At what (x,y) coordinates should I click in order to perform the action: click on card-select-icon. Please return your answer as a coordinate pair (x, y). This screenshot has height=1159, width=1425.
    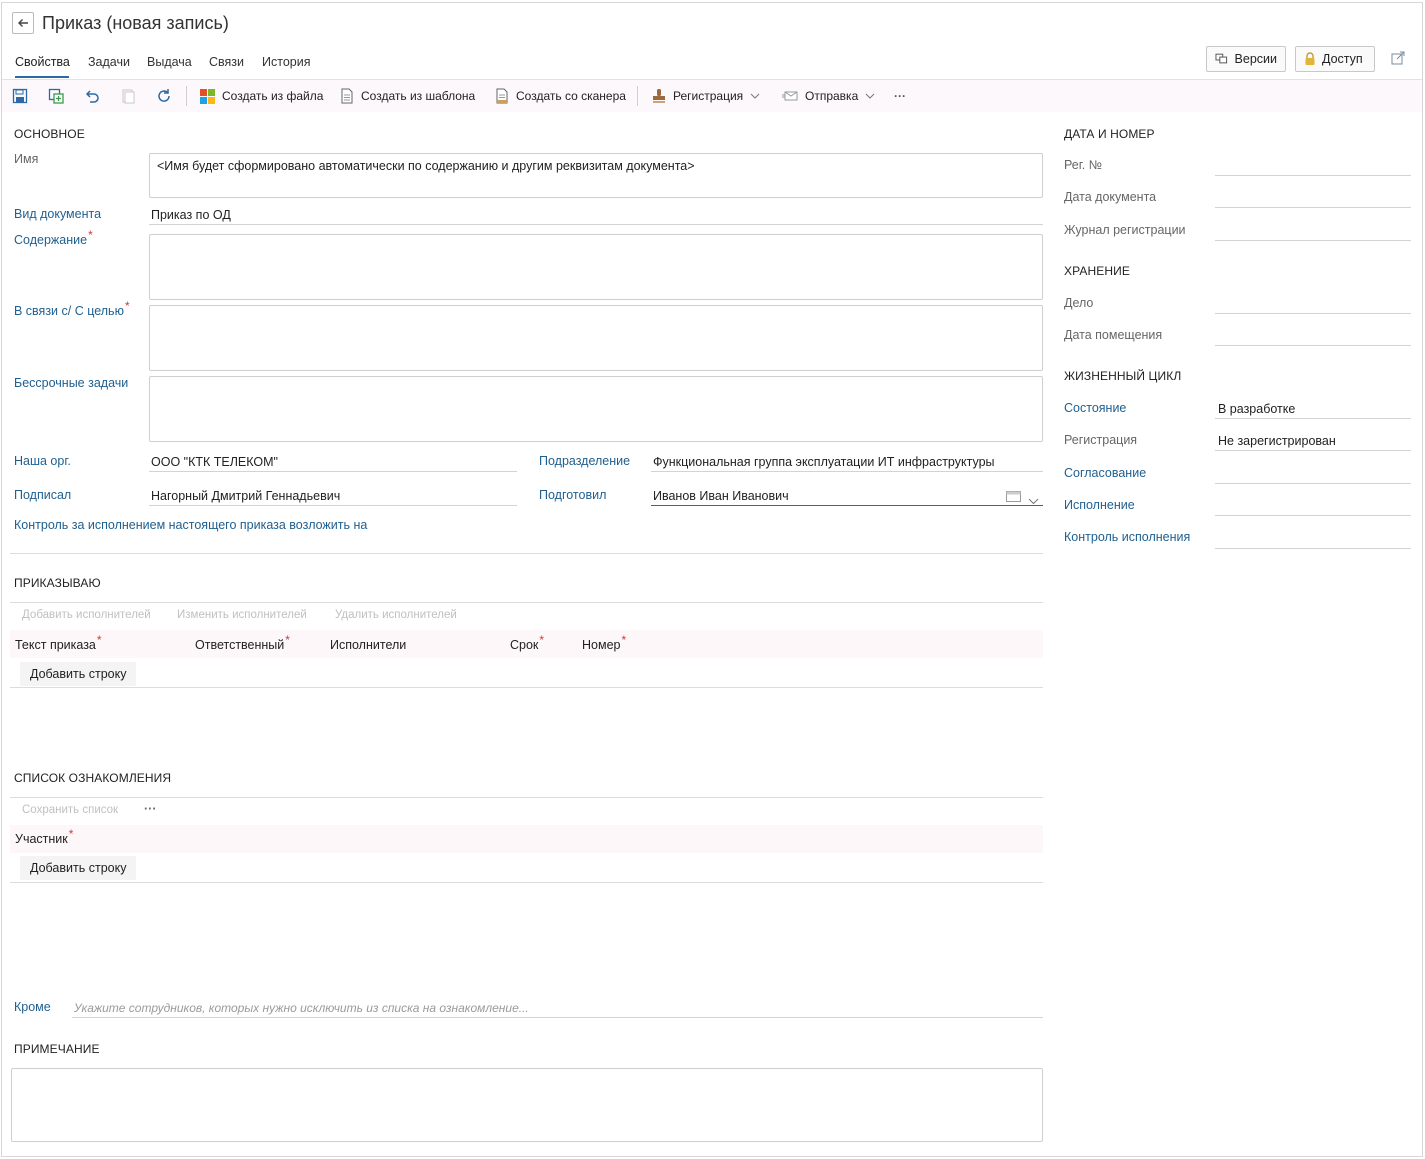
    Looking at the image, I should click on (1013, 497).